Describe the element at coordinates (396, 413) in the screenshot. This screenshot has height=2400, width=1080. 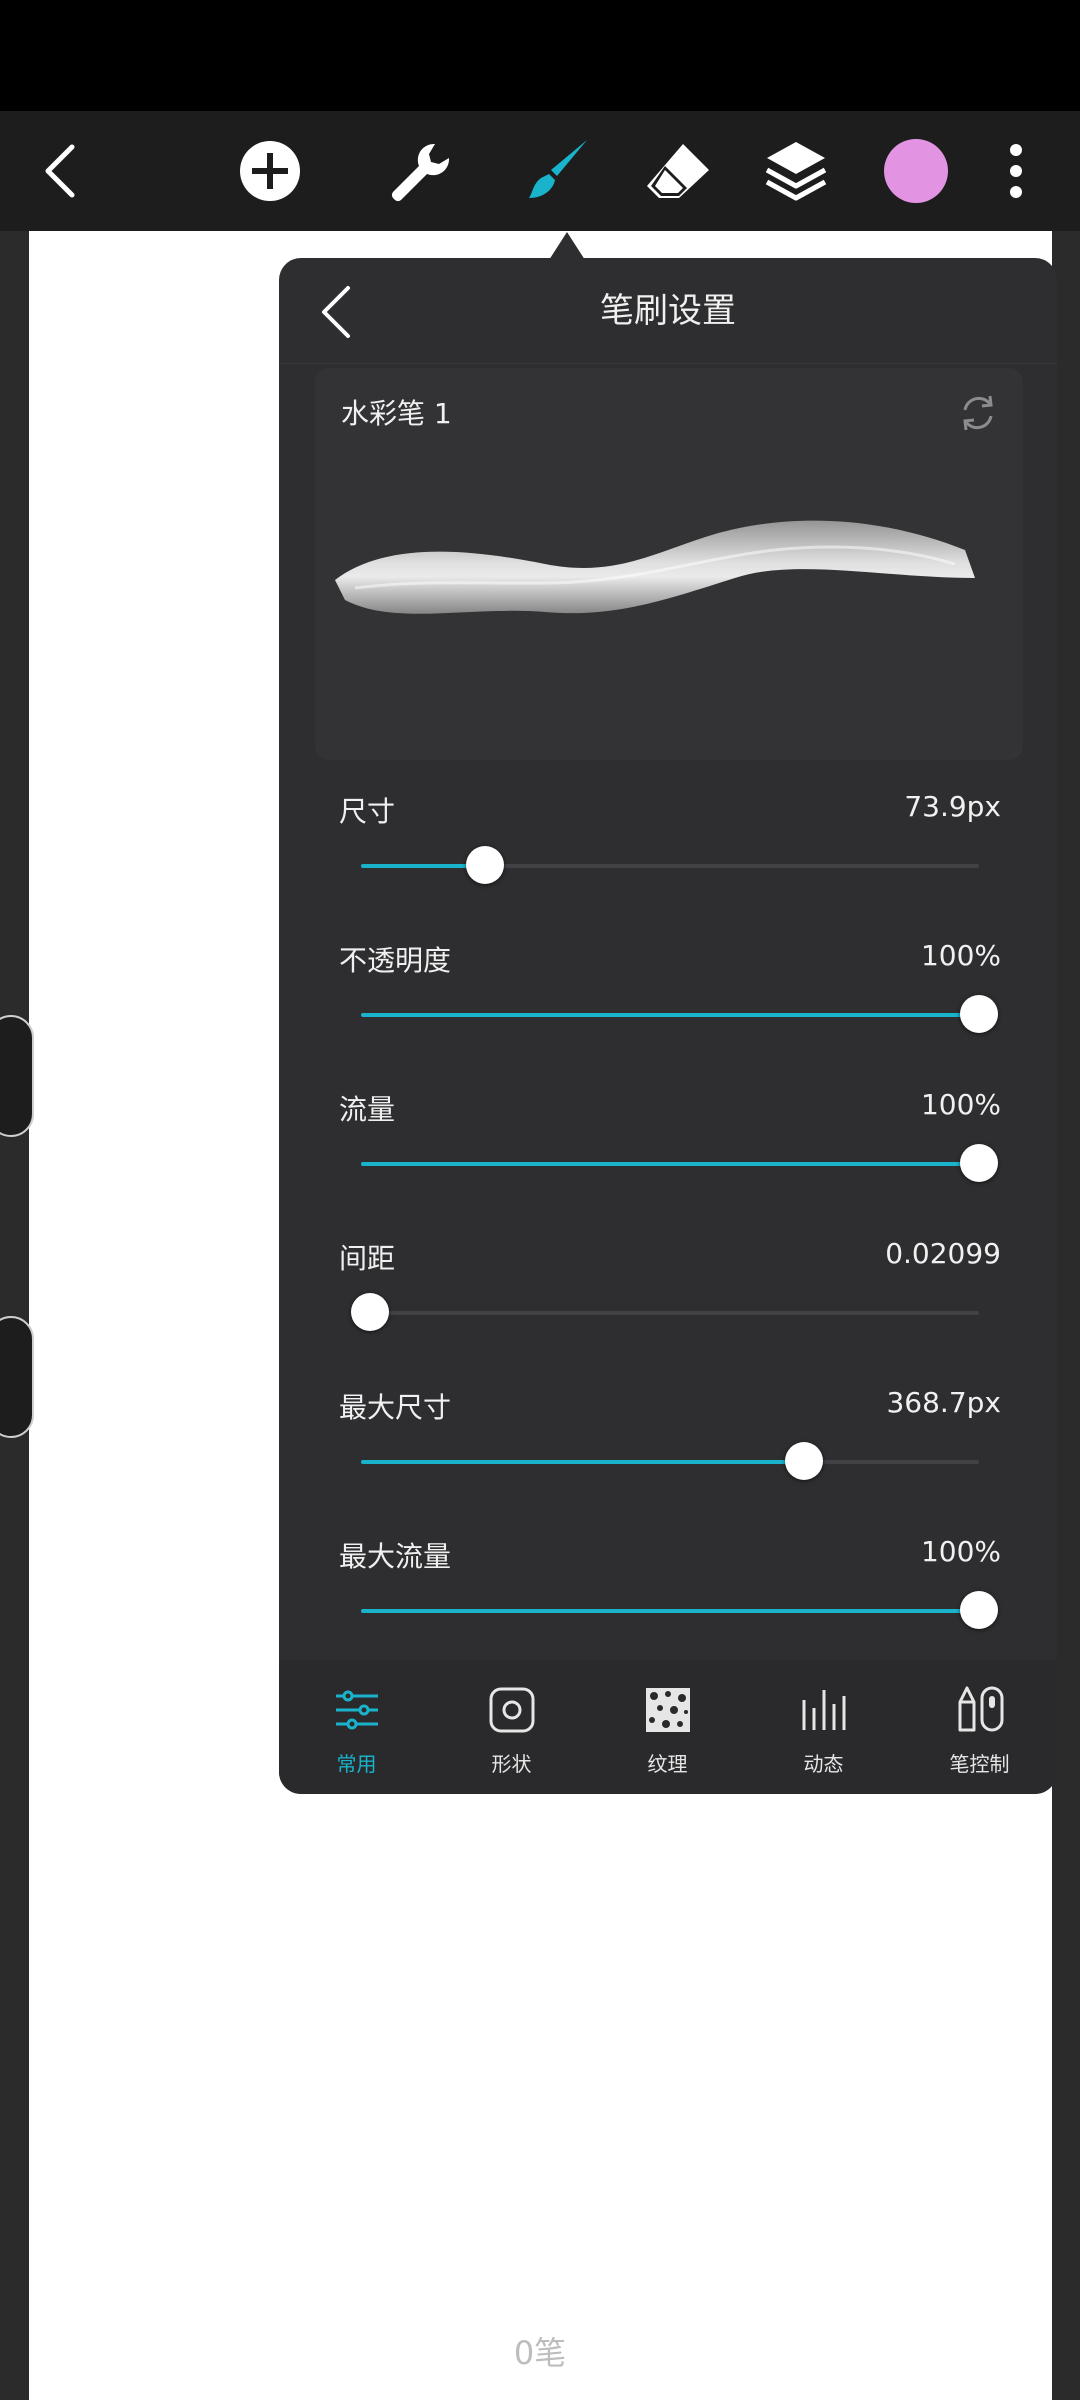
I see `brush-name: 水彩笔 1` at that location.